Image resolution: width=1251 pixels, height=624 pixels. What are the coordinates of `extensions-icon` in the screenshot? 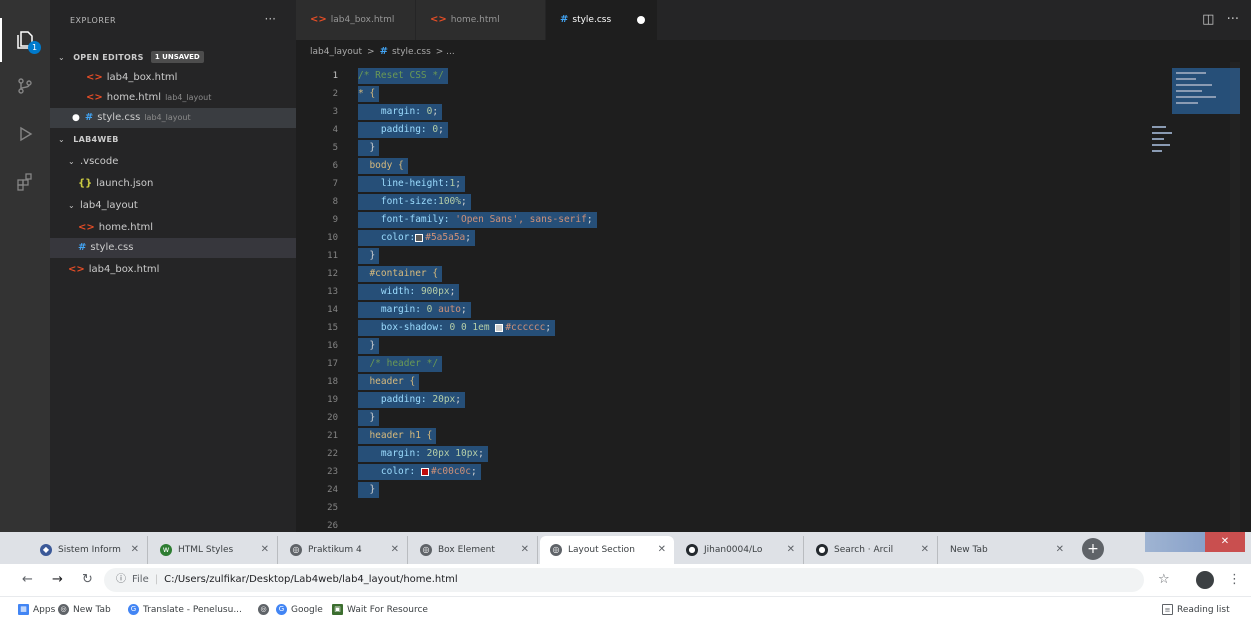 It's located at (25, 182).